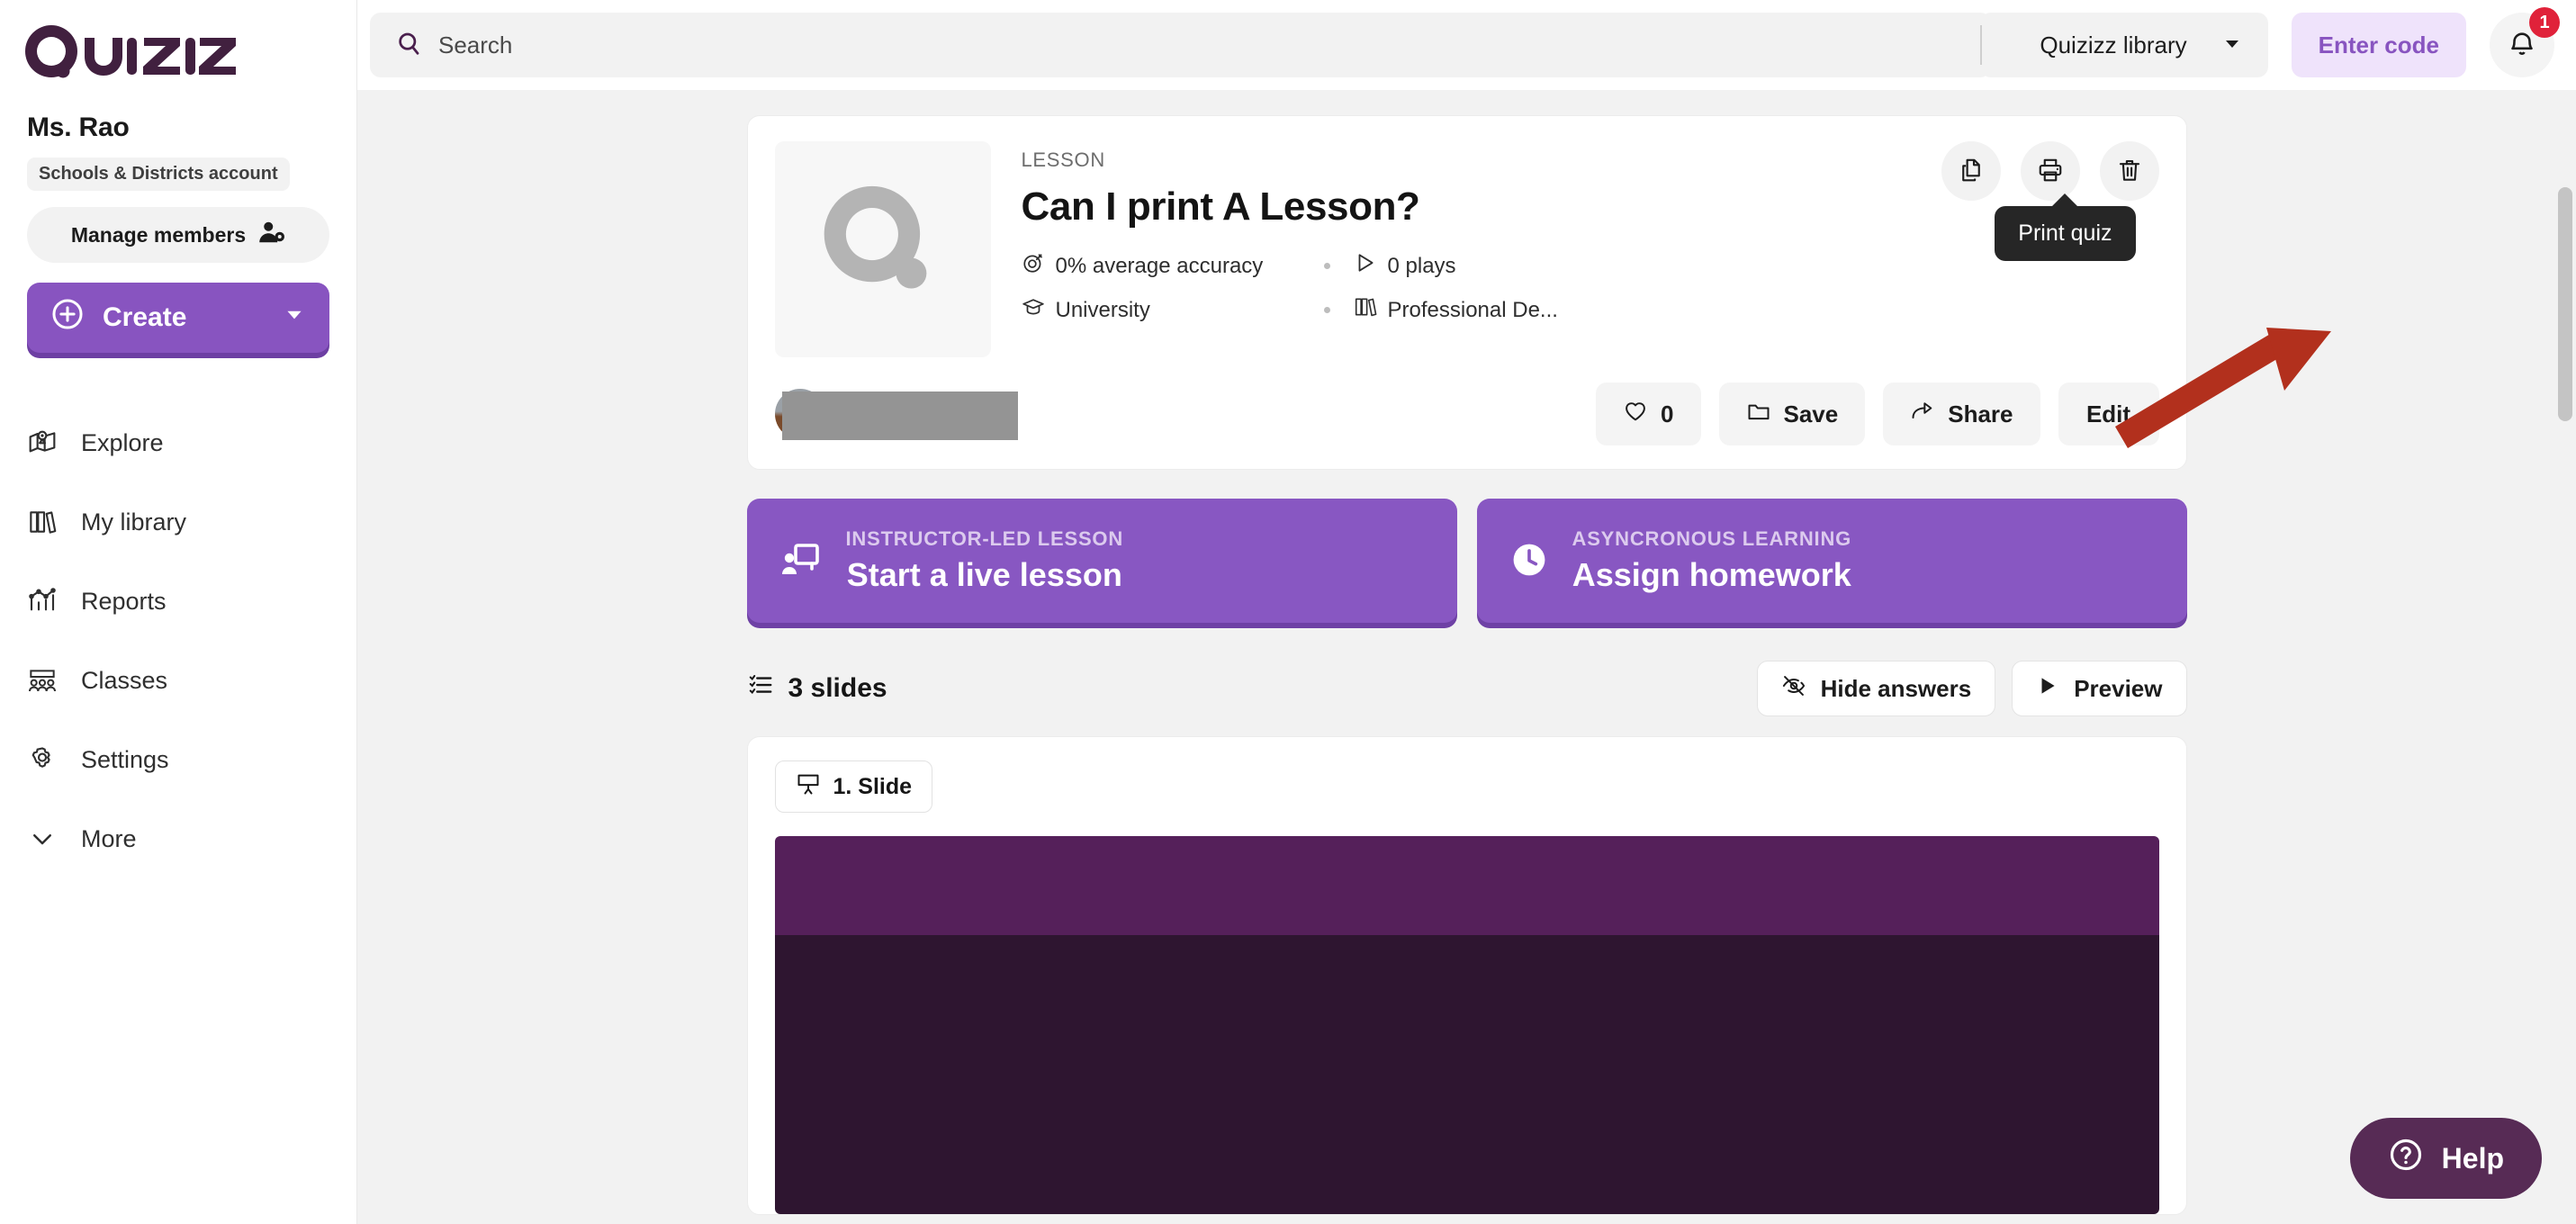 Image resolution: width=2576 pixels, height=1224 pixels. What do you see at coordinates (1161, 310) in the screenshot?
I see `meta-grade: University` at bounding box center [1161, 310].